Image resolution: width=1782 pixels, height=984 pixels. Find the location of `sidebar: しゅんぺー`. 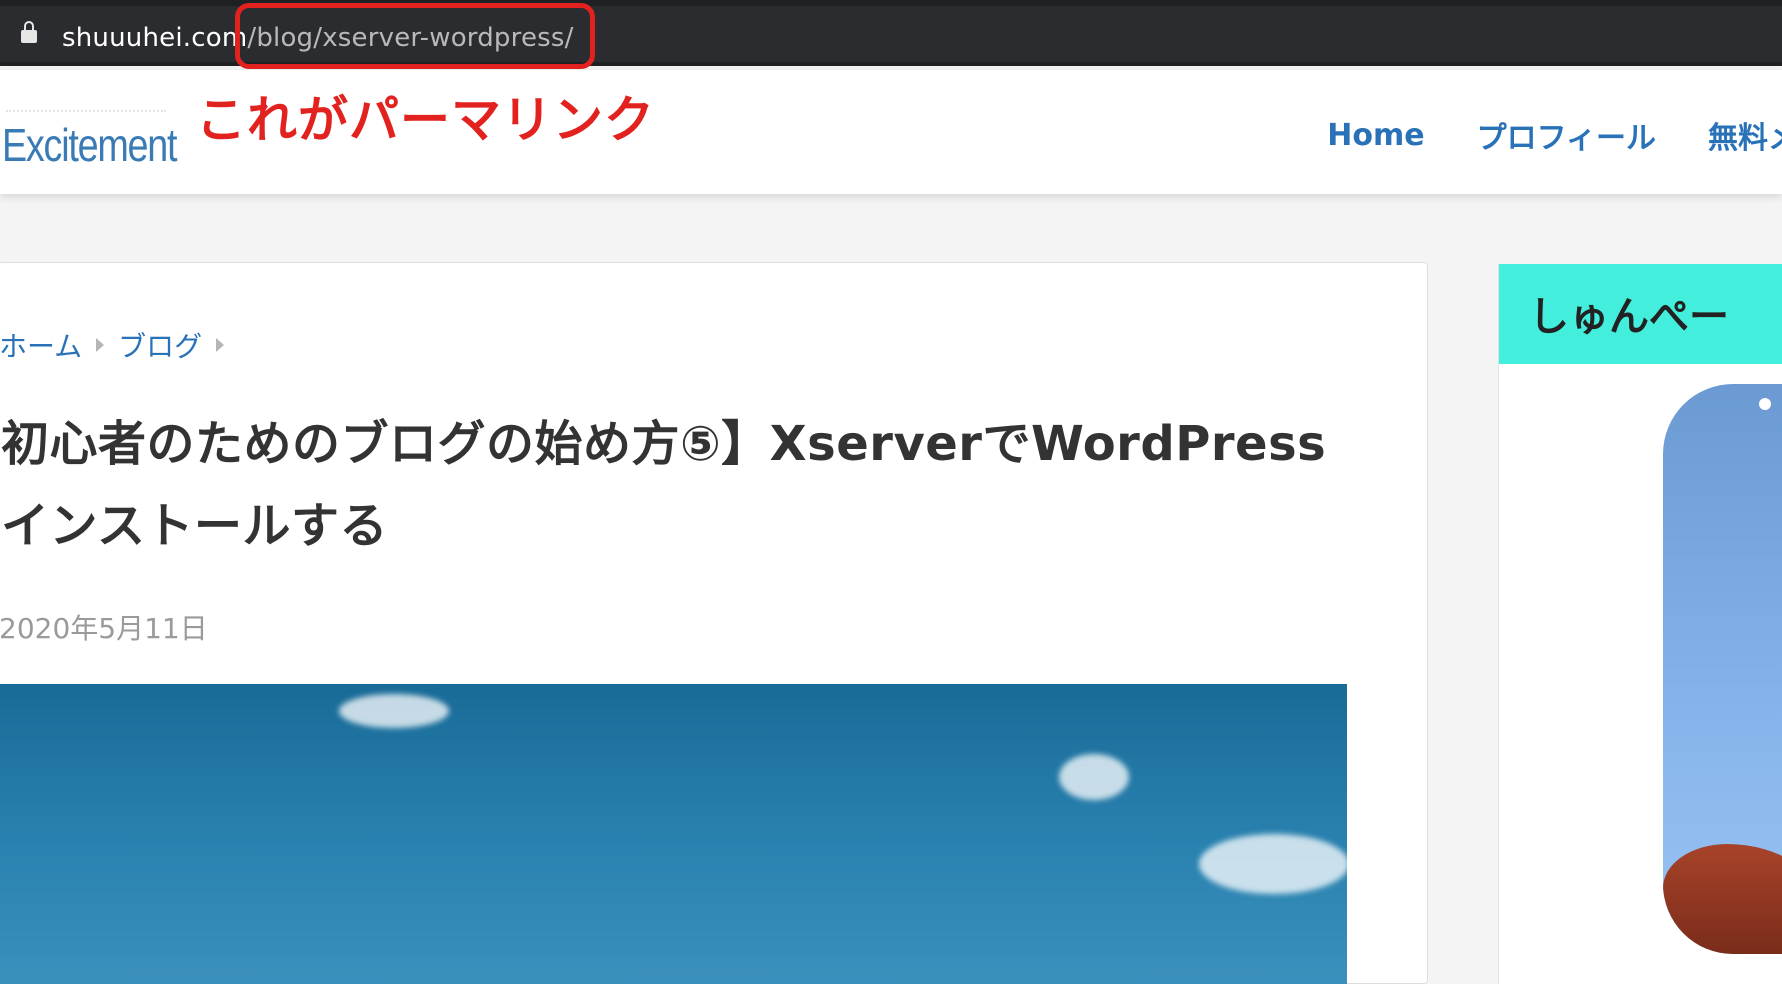

sidebar: しゅんぺー is located at coordinates (1640, 624).